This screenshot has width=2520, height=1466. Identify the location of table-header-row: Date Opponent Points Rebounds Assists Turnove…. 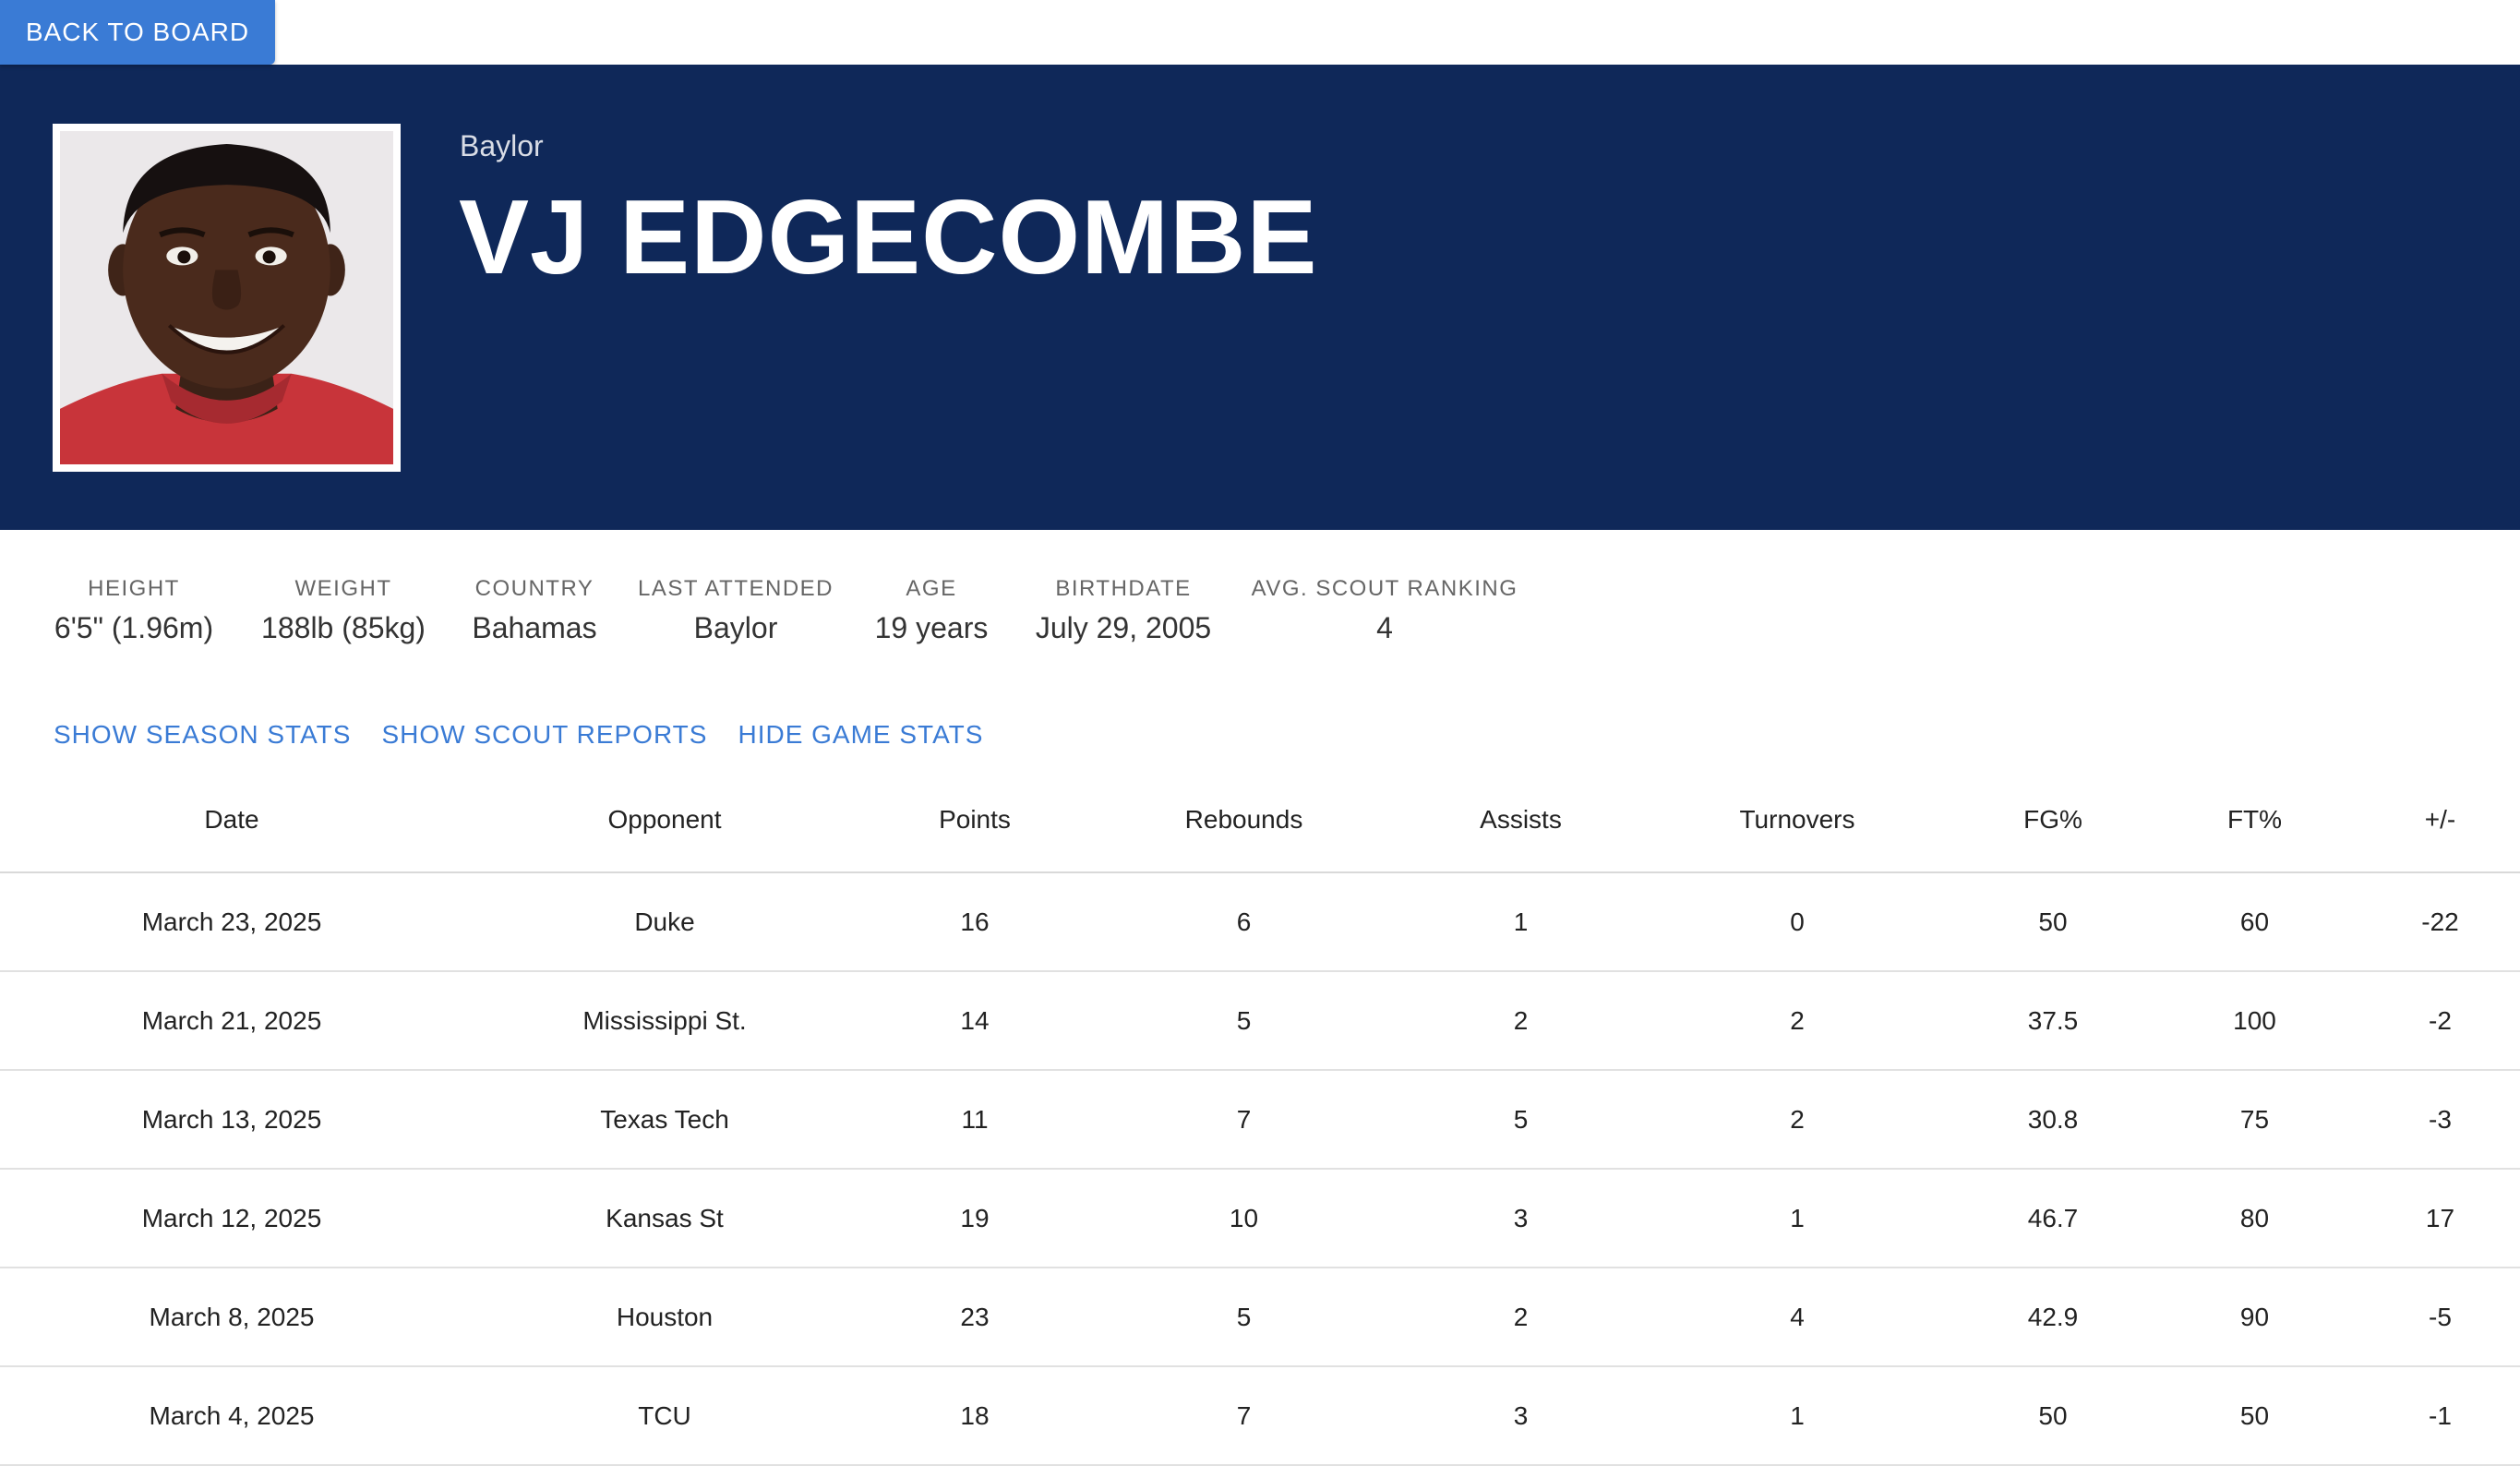
(1260, 820).